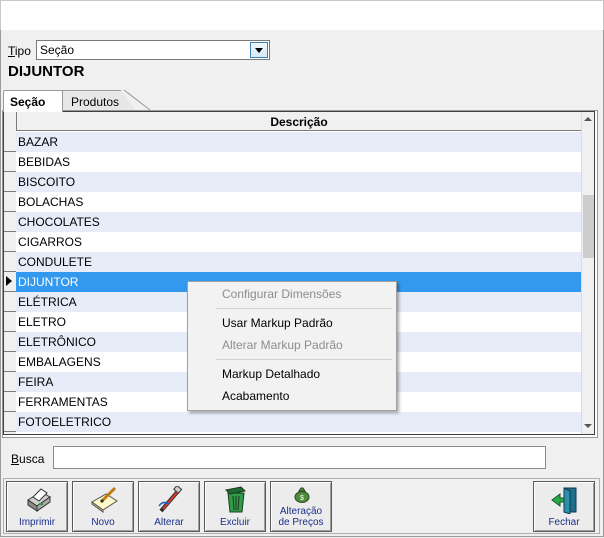 The image size is (604, 538). Describe the element at coordinates (298, 202) in the screenshot. I see `table-row: BOLACHAS` at that location.